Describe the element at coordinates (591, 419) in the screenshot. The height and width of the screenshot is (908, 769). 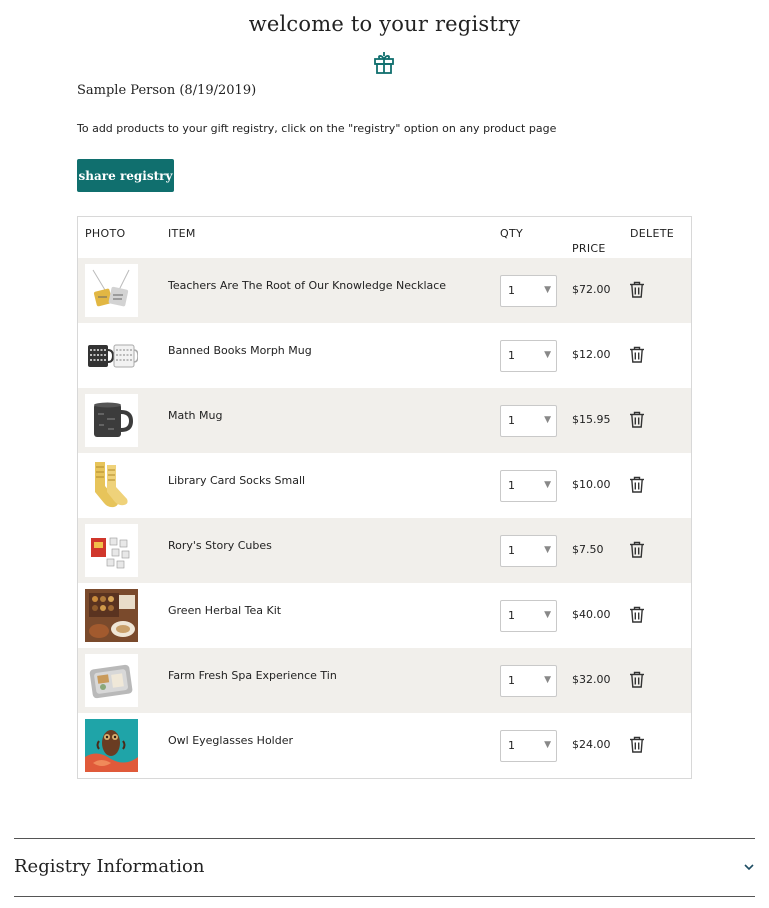
I see `item-price: $15.95` at that location.